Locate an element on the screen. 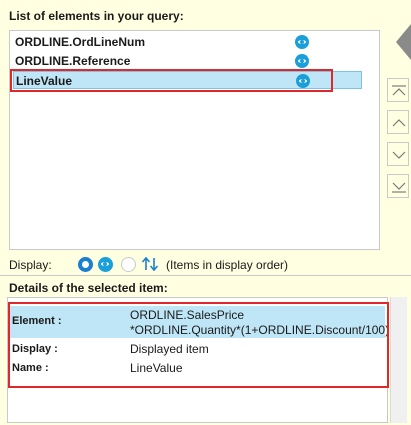  list-item-label: ORDLINE.Reference is located at coordinates (73, 61).